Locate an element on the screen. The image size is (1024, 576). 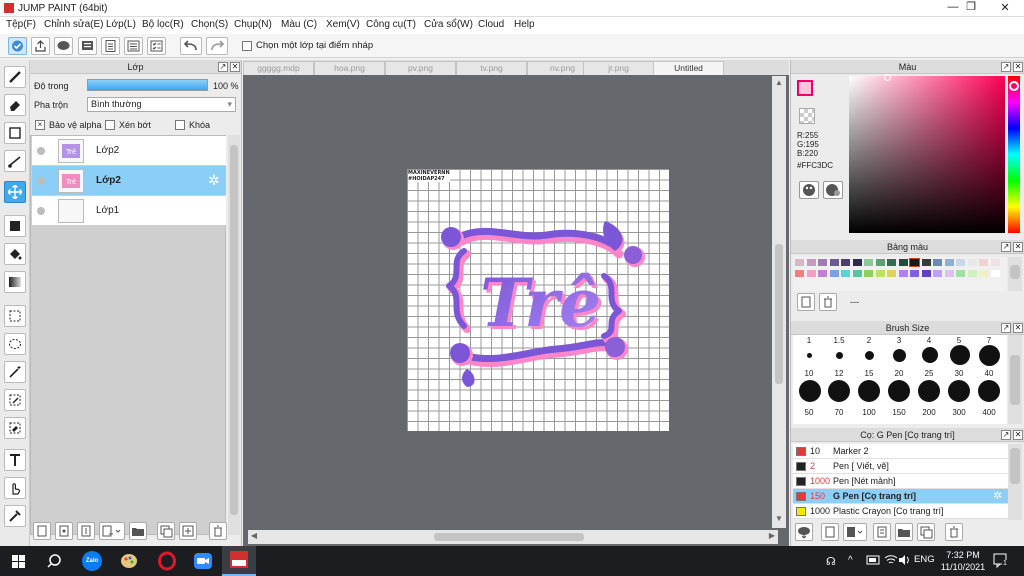
battery-icon is located at coordinates (873, 559).